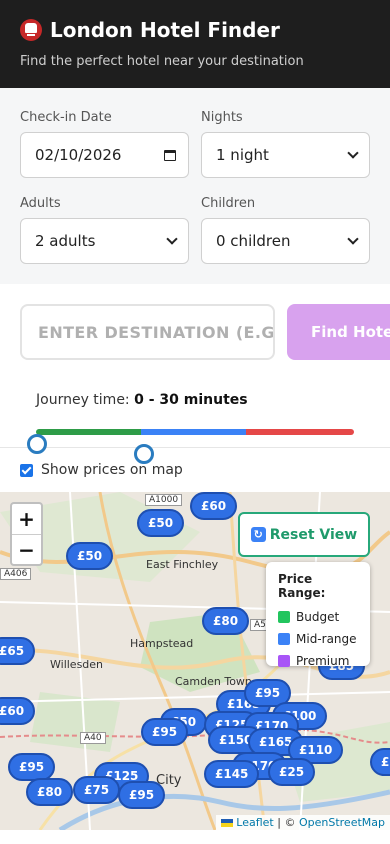  I want to click on destination-input: ENTER DESTINATION (E.G., so click(147, 332).